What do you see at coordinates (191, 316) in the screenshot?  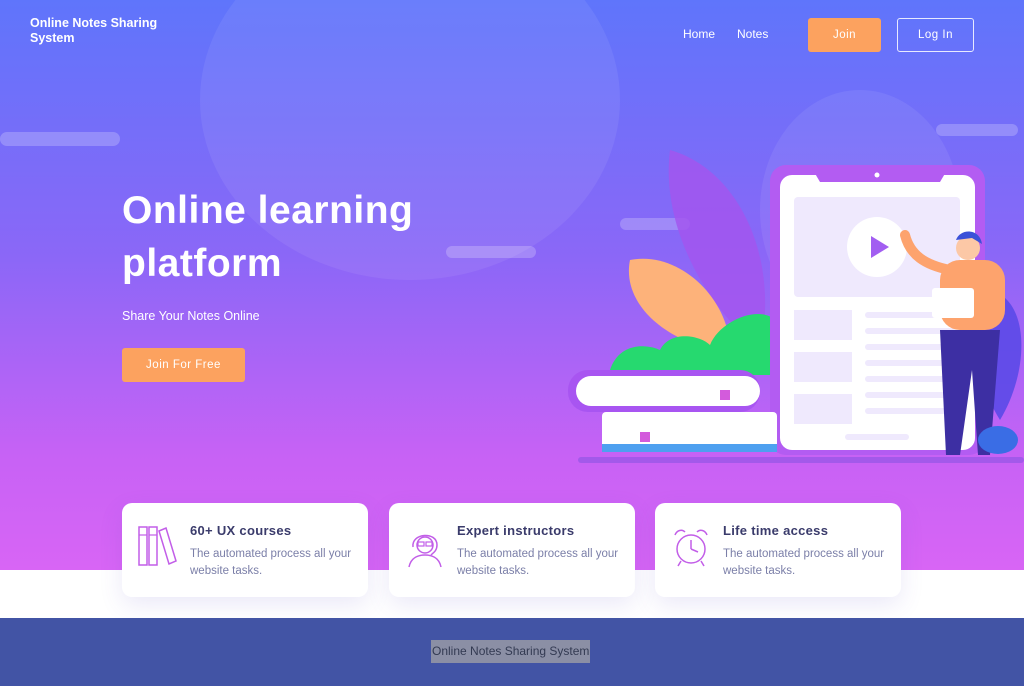 I see `hero-subtitle: Share Your Notes Online` at bounding box center [191, 316].